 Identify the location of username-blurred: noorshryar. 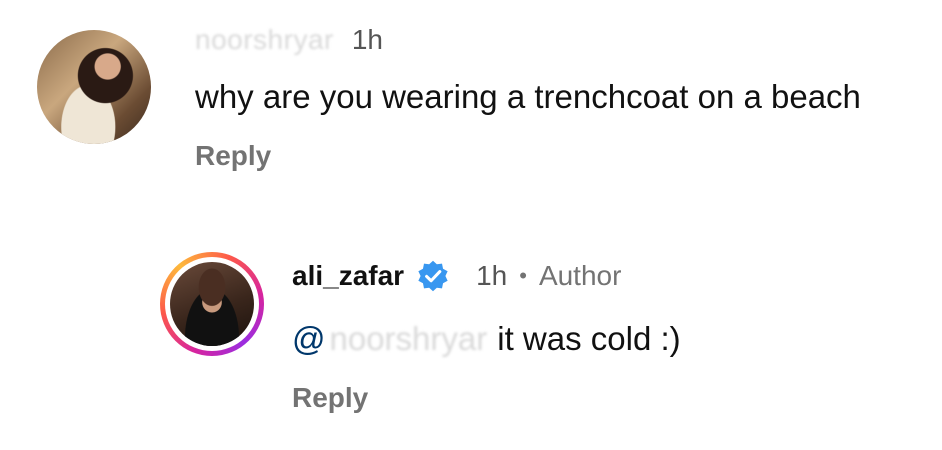
(264, 40).